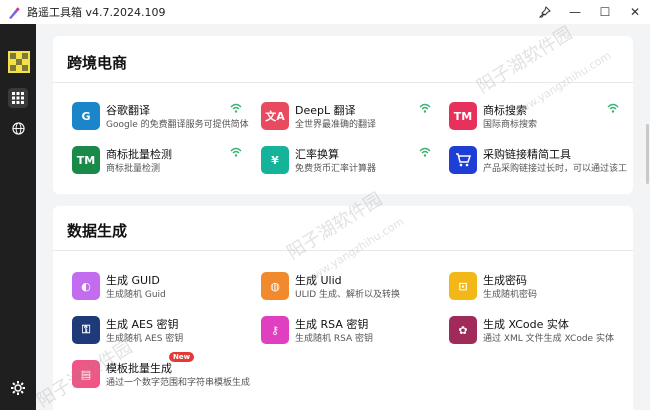 This screenshot has height=410, width=650. What do you see at coordinates (96, 12) in the screenshot?
I see `window-title: 路遥工具箱 v4.7.2024.109` at bounding box center [96, 12].